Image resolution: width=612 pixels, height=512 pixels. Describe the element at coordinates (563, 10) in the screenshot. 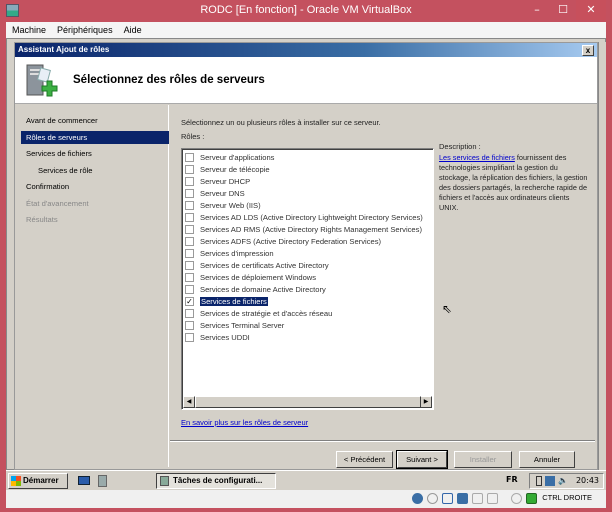

I see `maximize-button: ☐` at that location.